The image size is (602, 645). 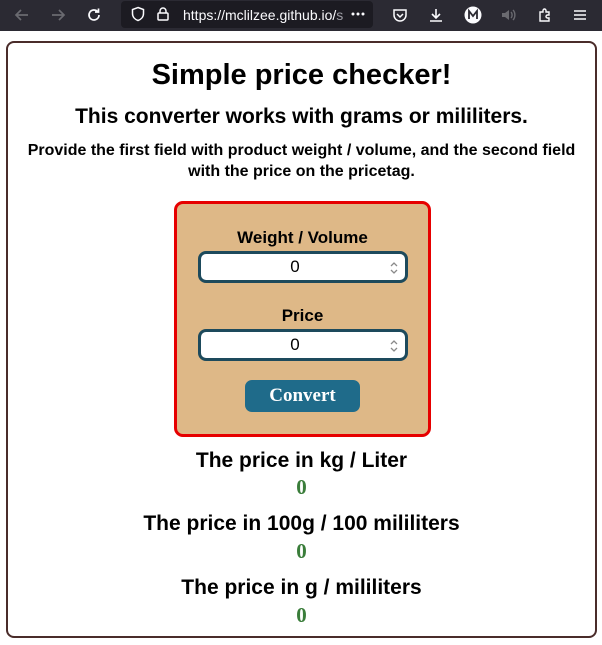 I want to click on weight-label: Weight / Volume, so click(x=302, y=237).